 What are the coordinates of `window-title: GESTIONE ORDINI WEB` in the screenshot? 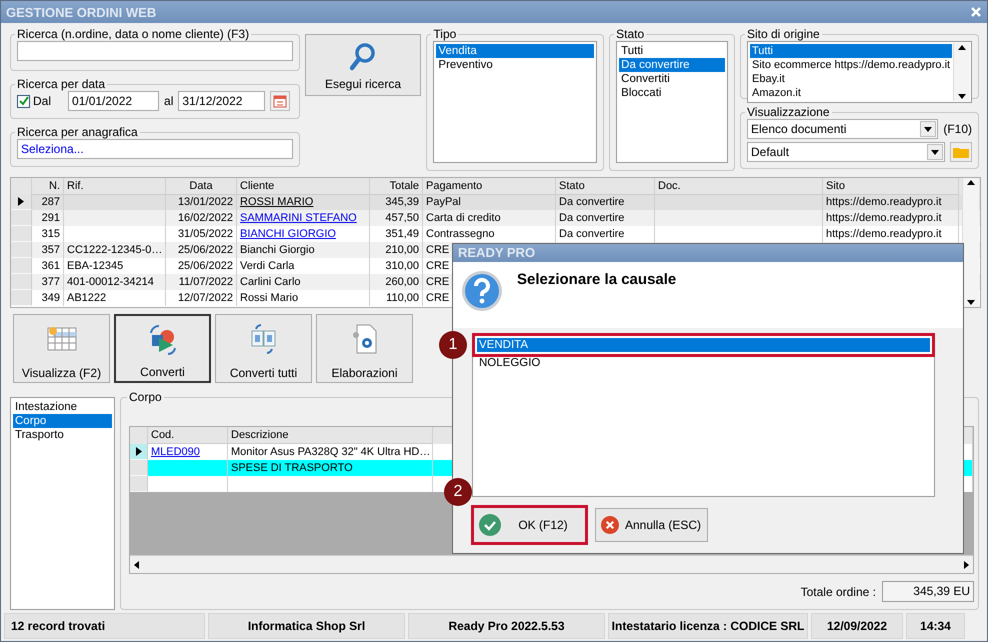 It's located at (81, 12).